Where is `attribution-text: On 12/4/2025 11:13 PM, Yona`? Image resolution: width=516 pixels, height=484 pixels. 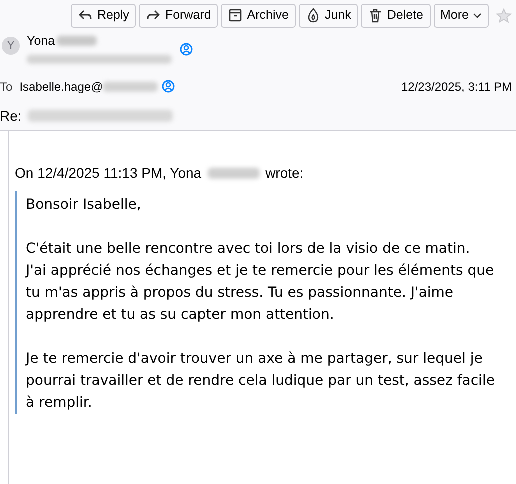 attribution-text: On 12/4/2025 11:13 PM, Yona is located at coordinates (108, 173).